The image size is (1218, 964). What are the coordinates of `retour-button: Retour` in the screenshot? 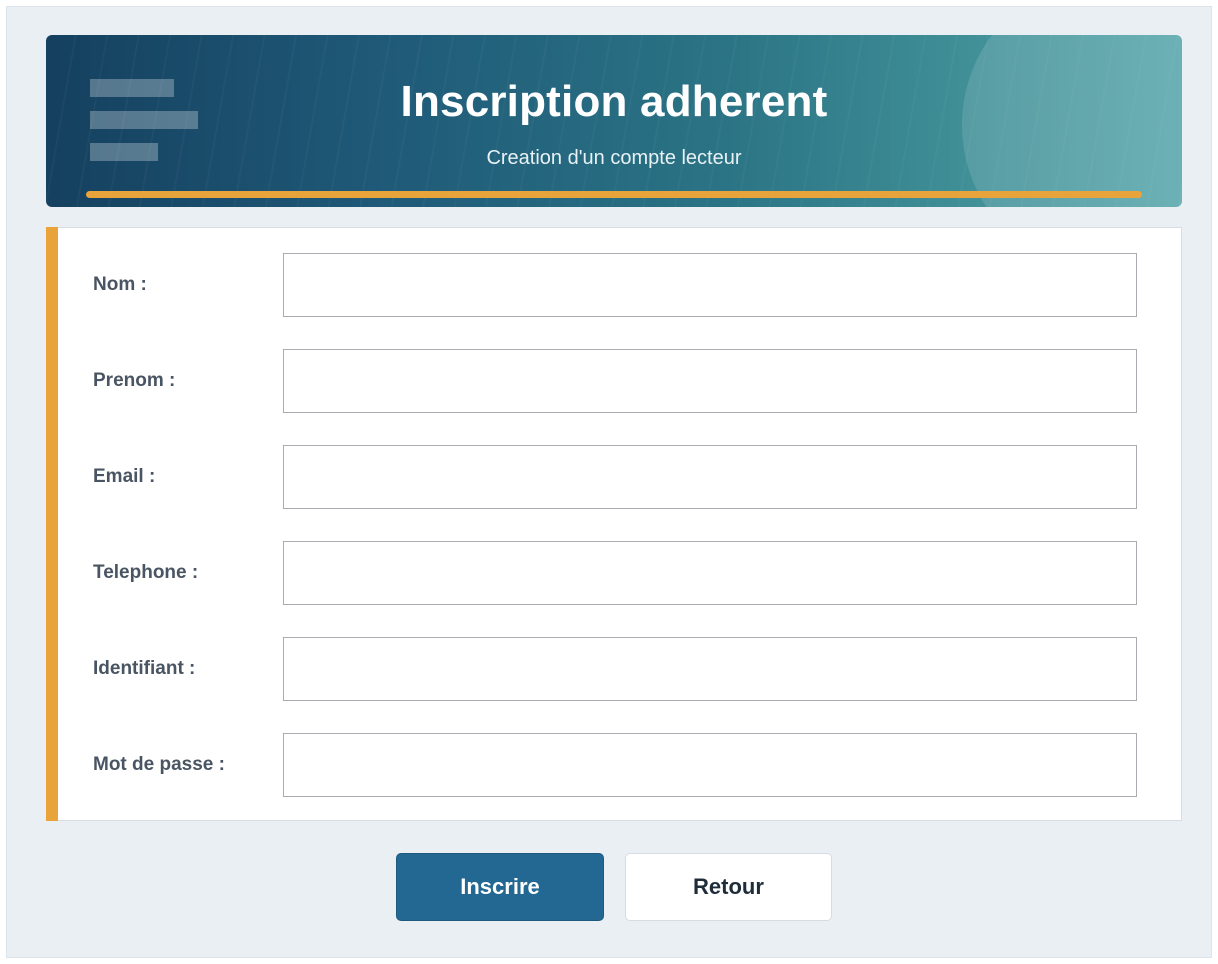 It's located at (728, 887).